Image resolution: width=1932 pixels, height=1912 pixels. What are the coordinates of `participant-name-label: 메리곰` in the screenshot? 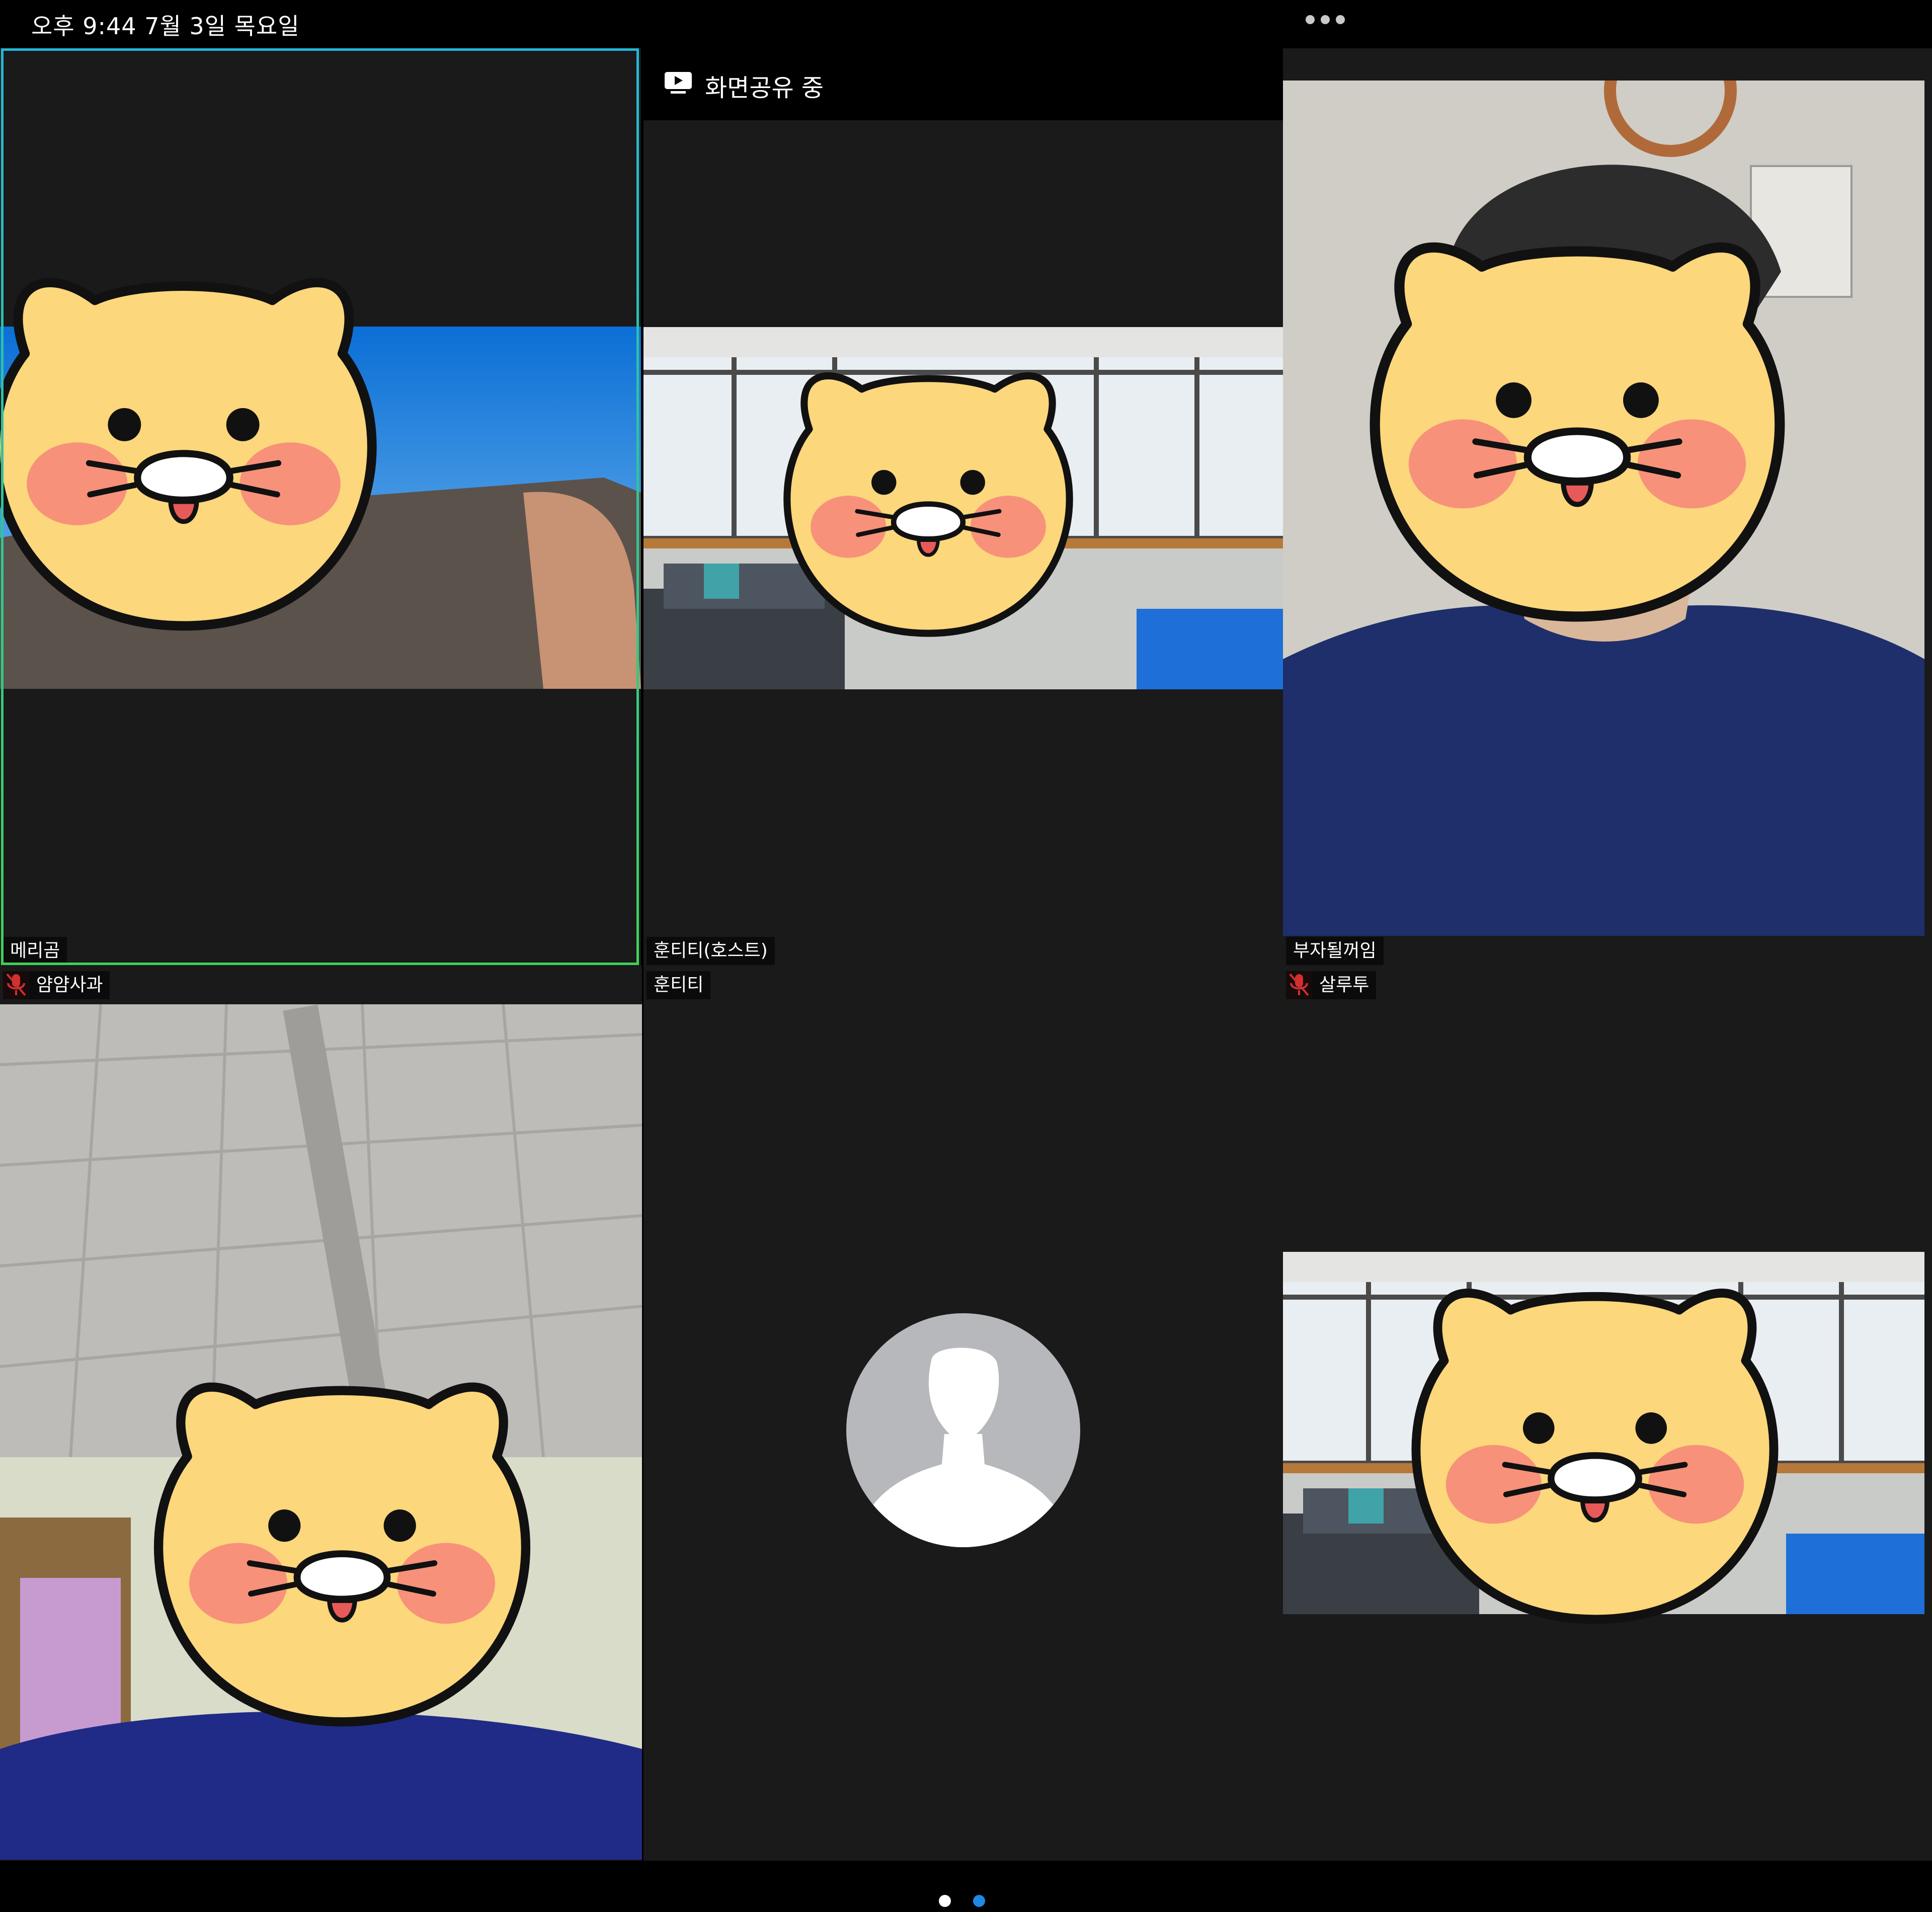 It's located at (35, 951).